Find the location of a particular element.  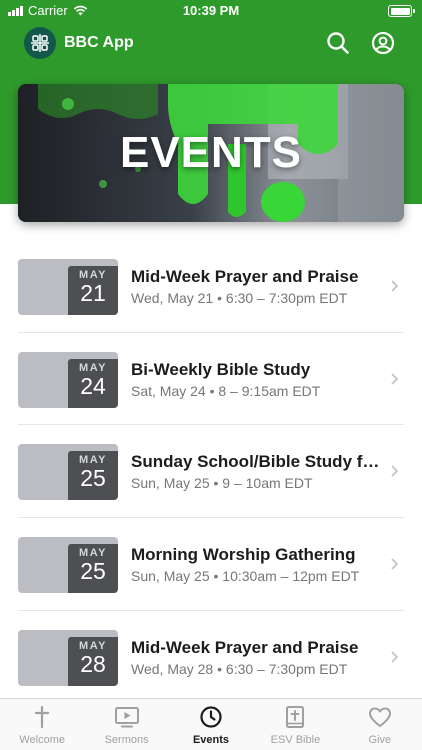

banner-title: EVENTS is located at coordinates (211, 152).